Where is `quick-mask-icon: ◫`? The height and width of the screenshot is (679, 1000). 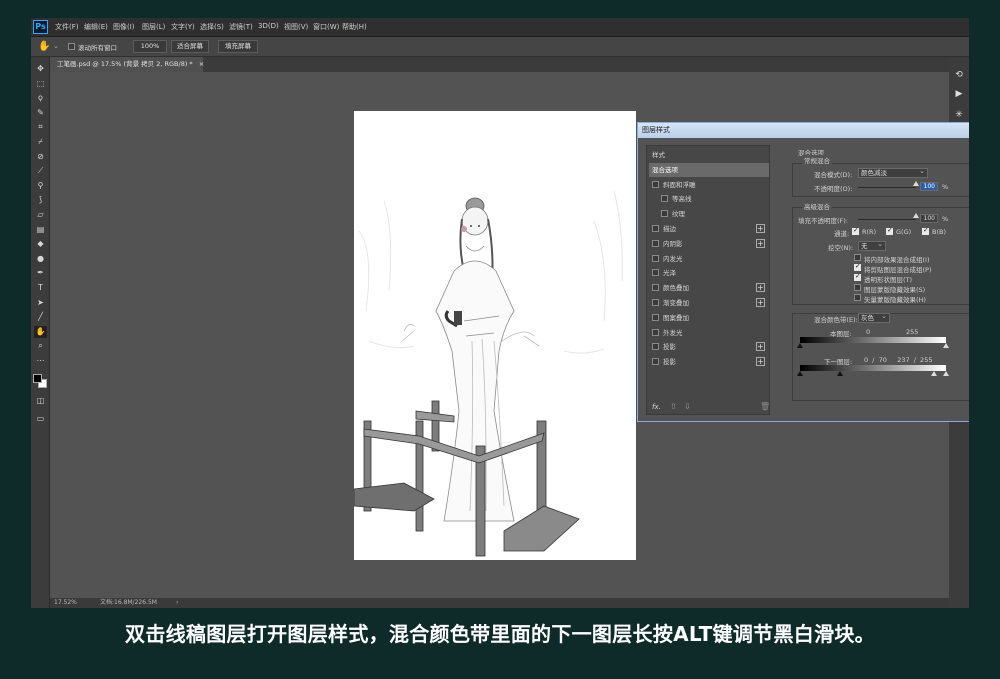 quick-mask-icon: ◫ is located at coordinates (40, 401).